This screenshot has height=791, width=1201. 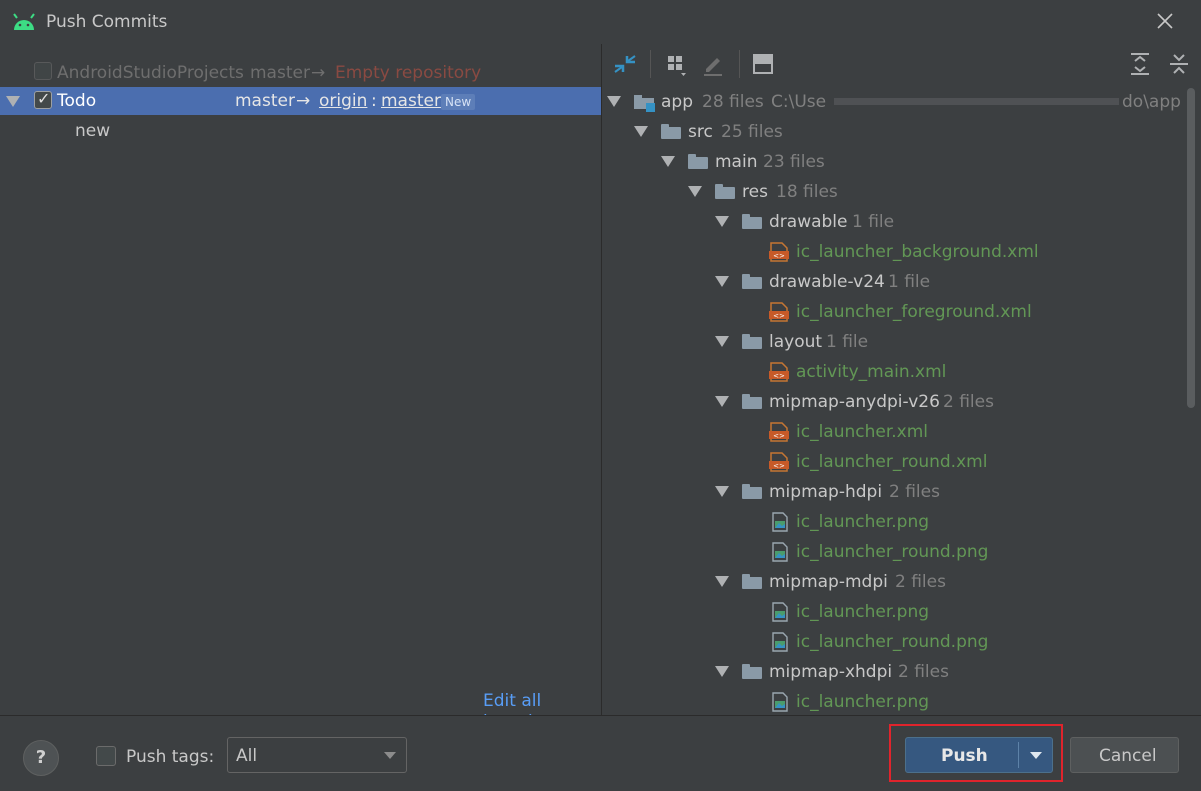 What do you see at coordinates (677, 102) in the screenshot?
I see `folder-name: app` at bounding box center [677, 102].